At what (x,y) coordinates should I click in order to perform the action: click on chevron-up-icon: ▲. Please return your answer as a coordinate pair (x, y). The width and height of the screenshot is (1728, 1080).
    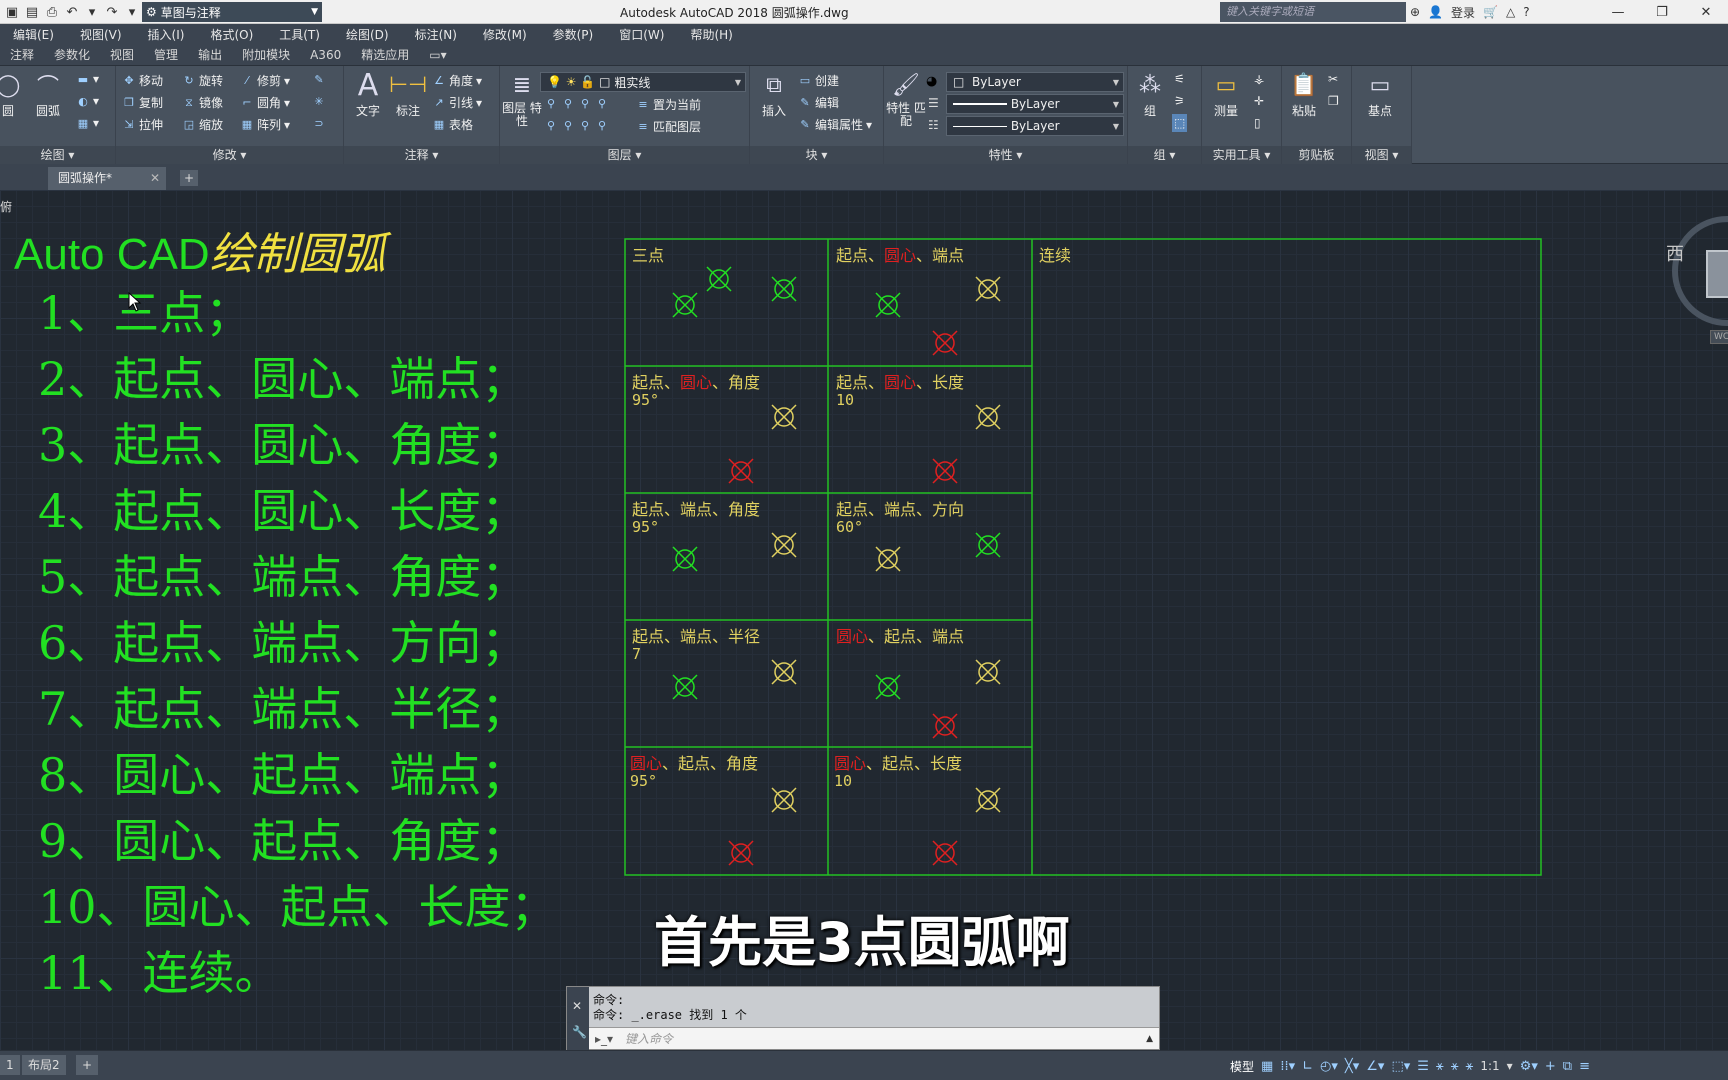
    Looking at the image, I should click on (1149, 1039).